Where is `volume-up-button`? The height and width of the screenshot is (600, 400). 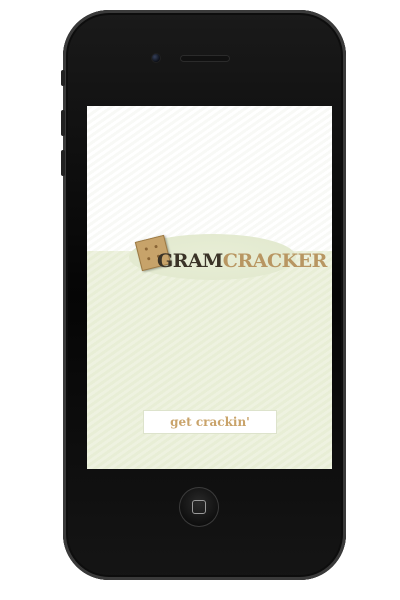
volume-up-button is located at coordinates (63, 123).